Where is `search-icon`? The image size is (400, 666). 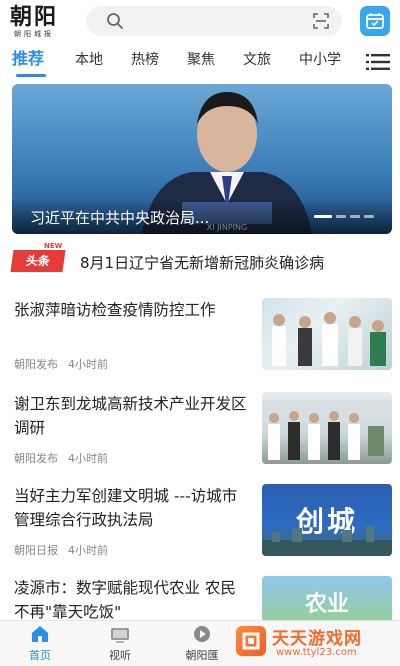
search-icon is located at coordinates (115, 21).